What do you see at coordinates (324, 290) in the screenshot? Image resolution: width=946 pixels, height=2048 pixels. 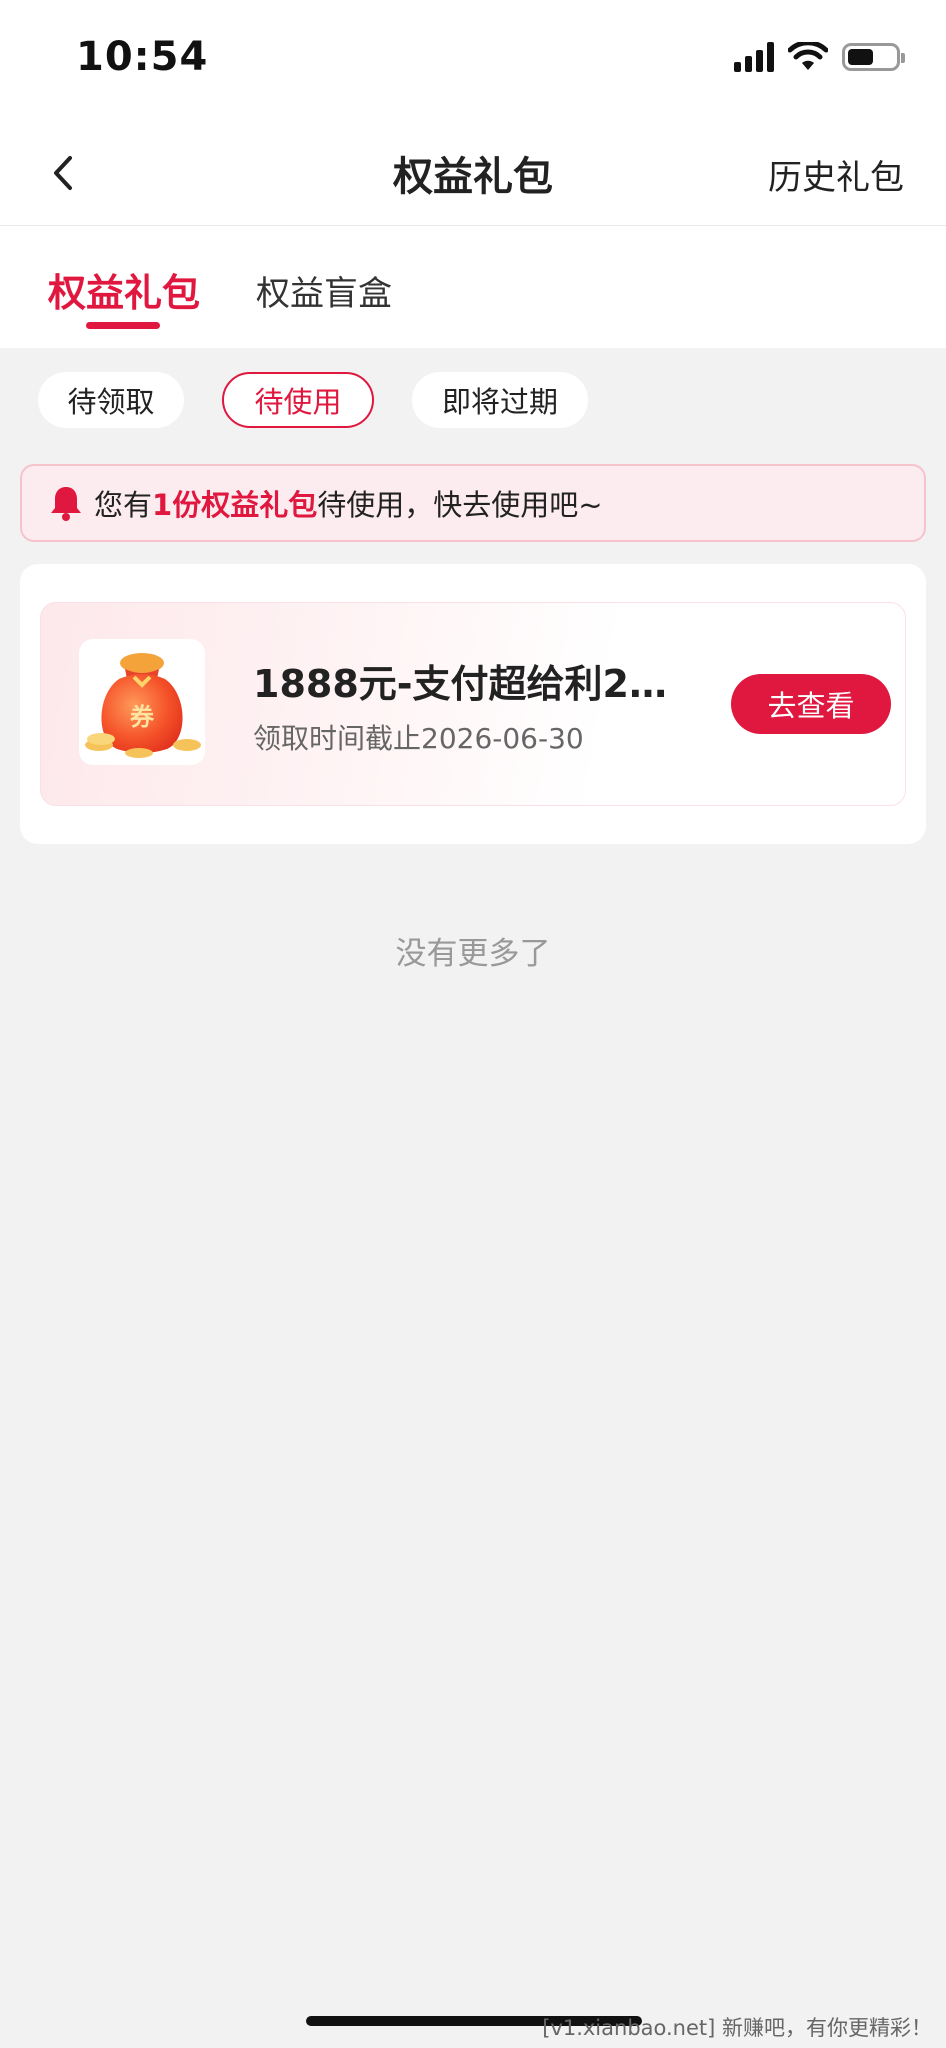 I see `tab-rights-blind-box: 权益盲盒` at bounding box center [324, 290].